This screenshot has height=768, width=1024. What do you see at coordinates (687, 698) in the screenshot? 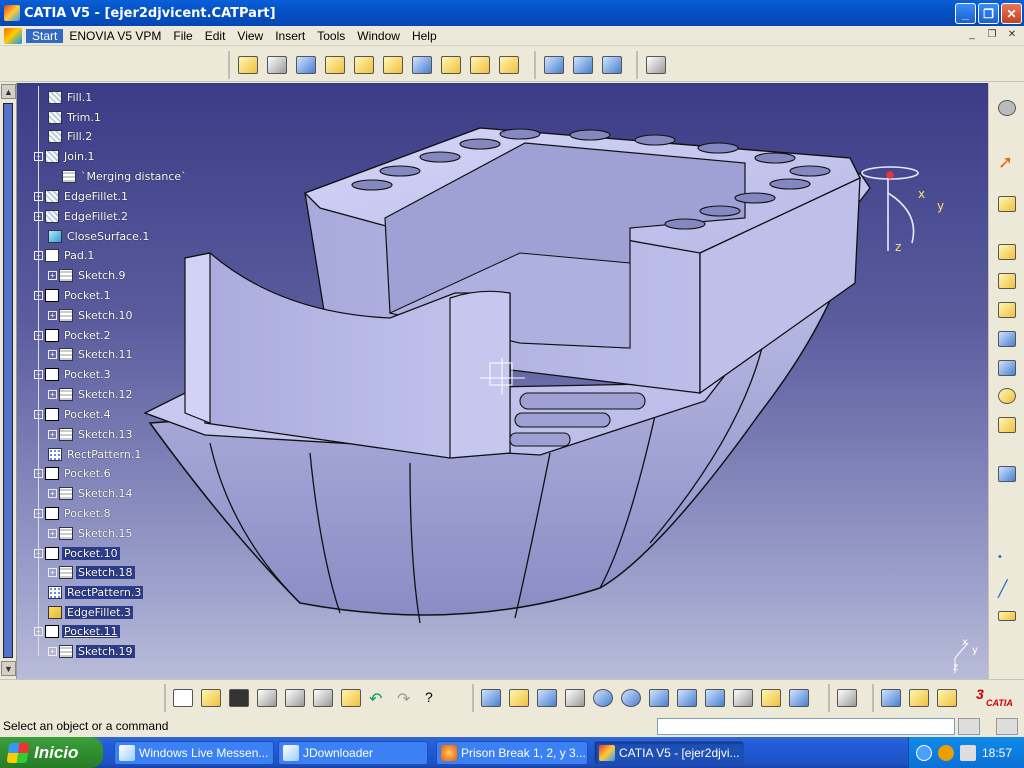
I see `multi-view-icon` at bounding box center [687, 698].